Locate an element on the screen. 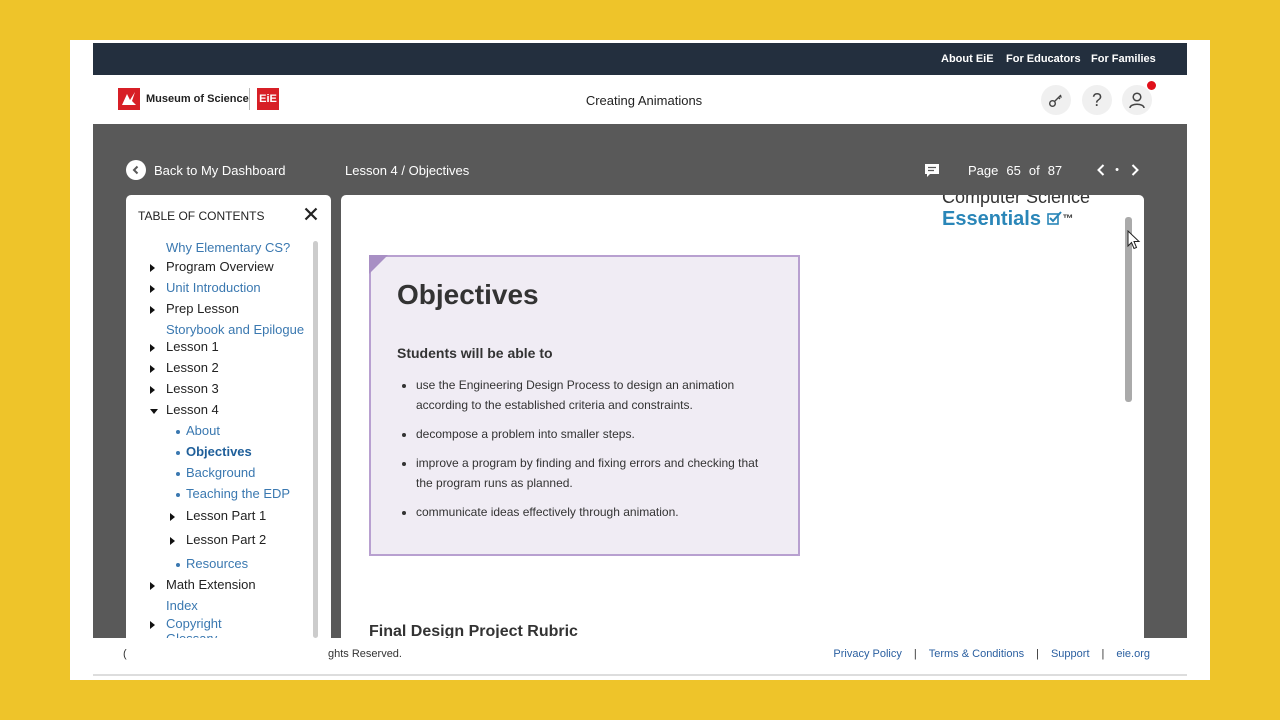  copyright-fragment: ( is located at coordinates (125, 654).